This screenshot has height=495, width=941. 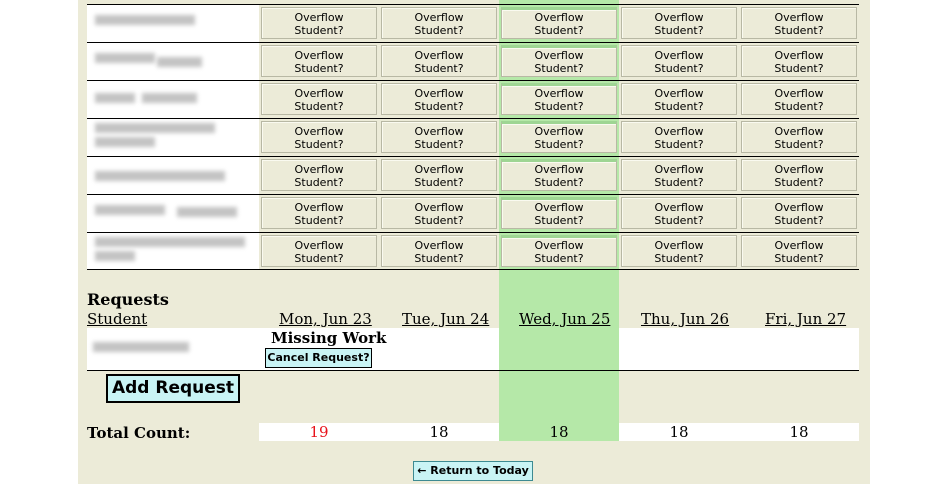 I want to click on day-header-wed: Wed, Jun 25, so click(x=564, y=319).